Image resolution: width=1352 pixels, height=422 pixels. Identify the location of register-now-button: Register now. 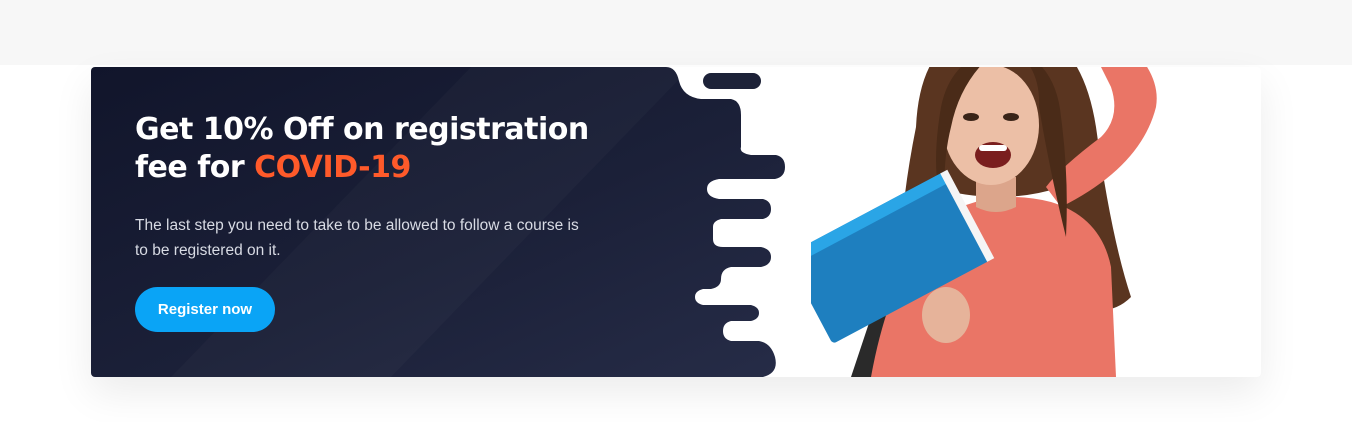
(205, 309).